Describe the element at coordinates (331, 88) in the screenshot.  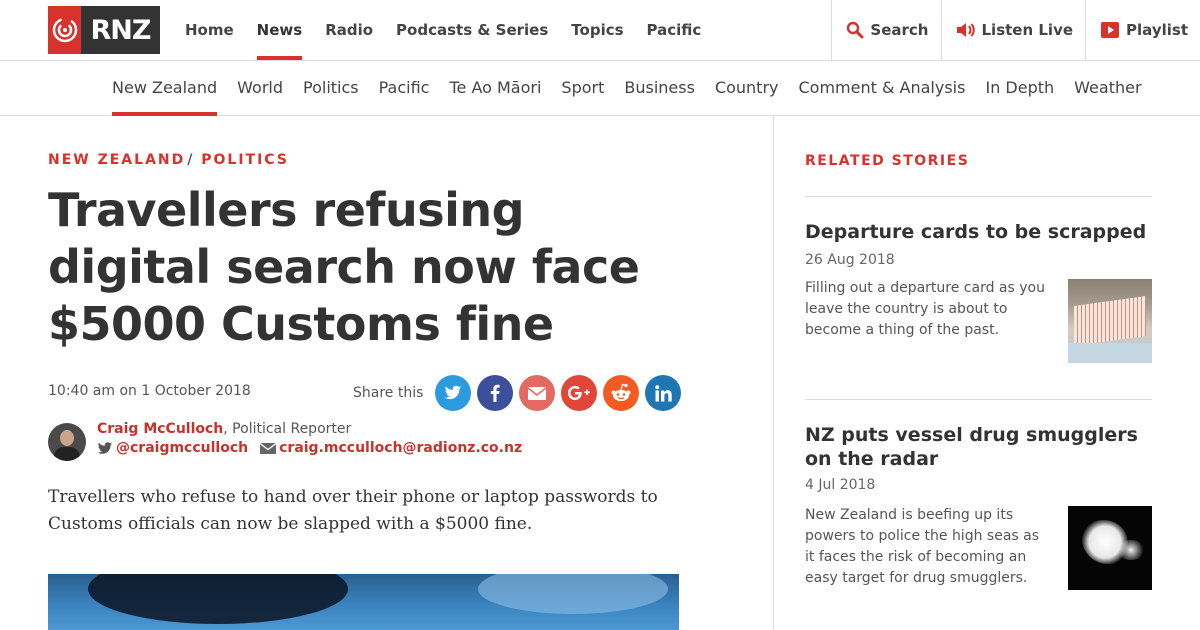
I see `section-nav-politics: Politics` at that location.